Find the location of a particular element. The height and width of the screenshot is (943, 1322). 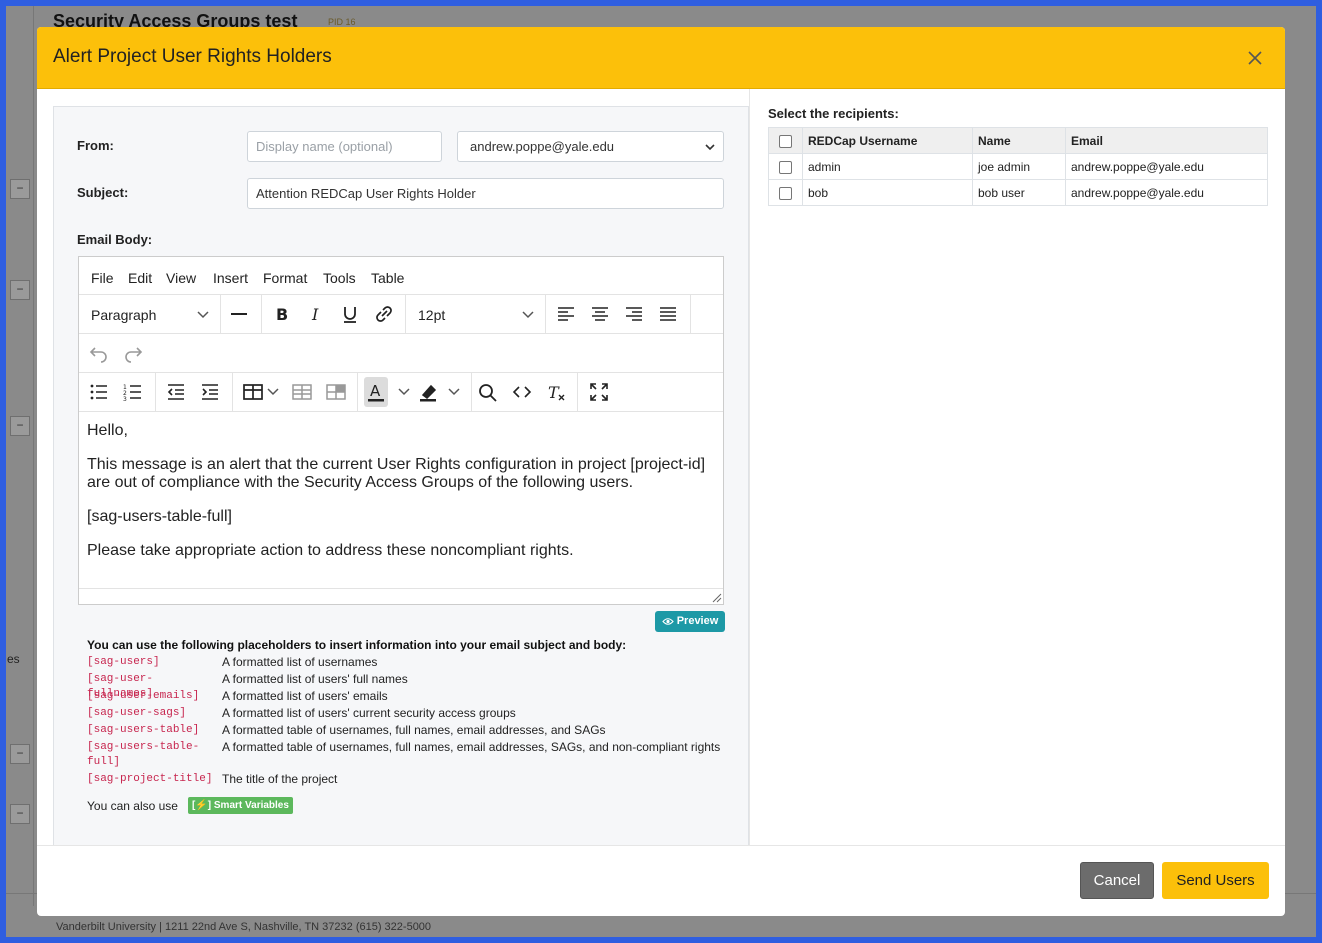

align-left-icon is located at coordinates (566, 314).